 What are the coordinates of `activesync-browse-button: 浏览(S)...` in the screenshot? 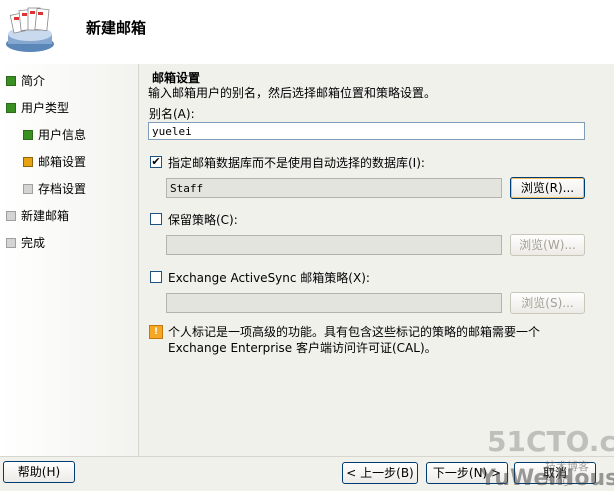 It's located at (547, 303).